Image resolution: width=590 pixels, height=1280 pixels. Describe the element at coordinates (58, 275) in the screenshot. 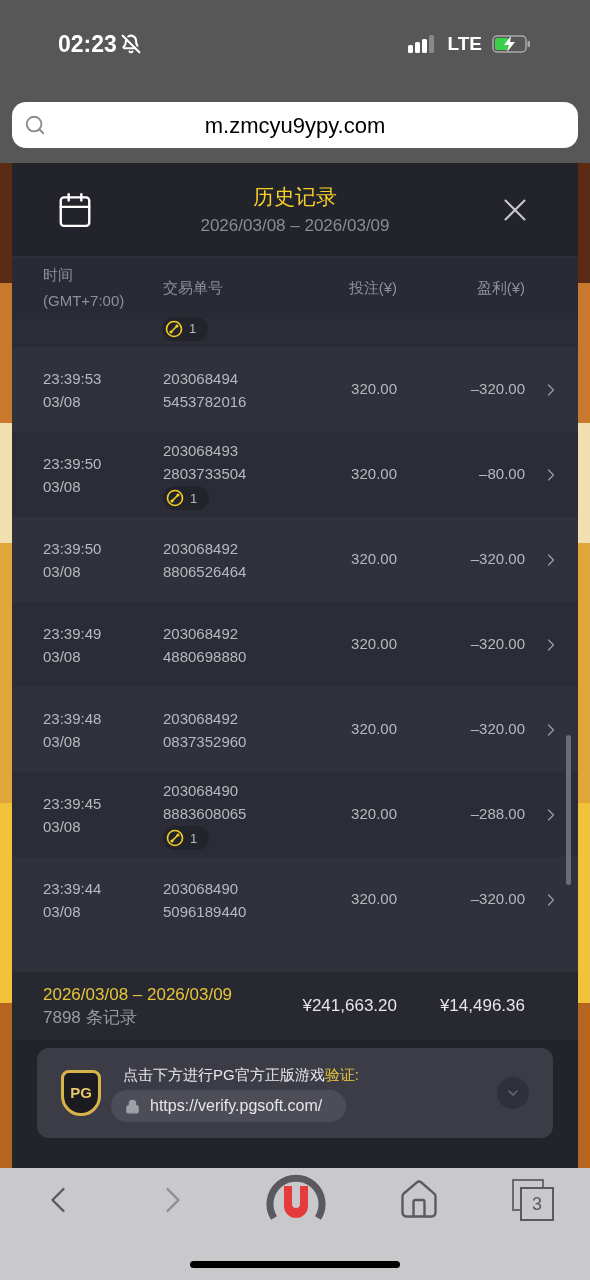

I see `column-header: 时间` at that location.